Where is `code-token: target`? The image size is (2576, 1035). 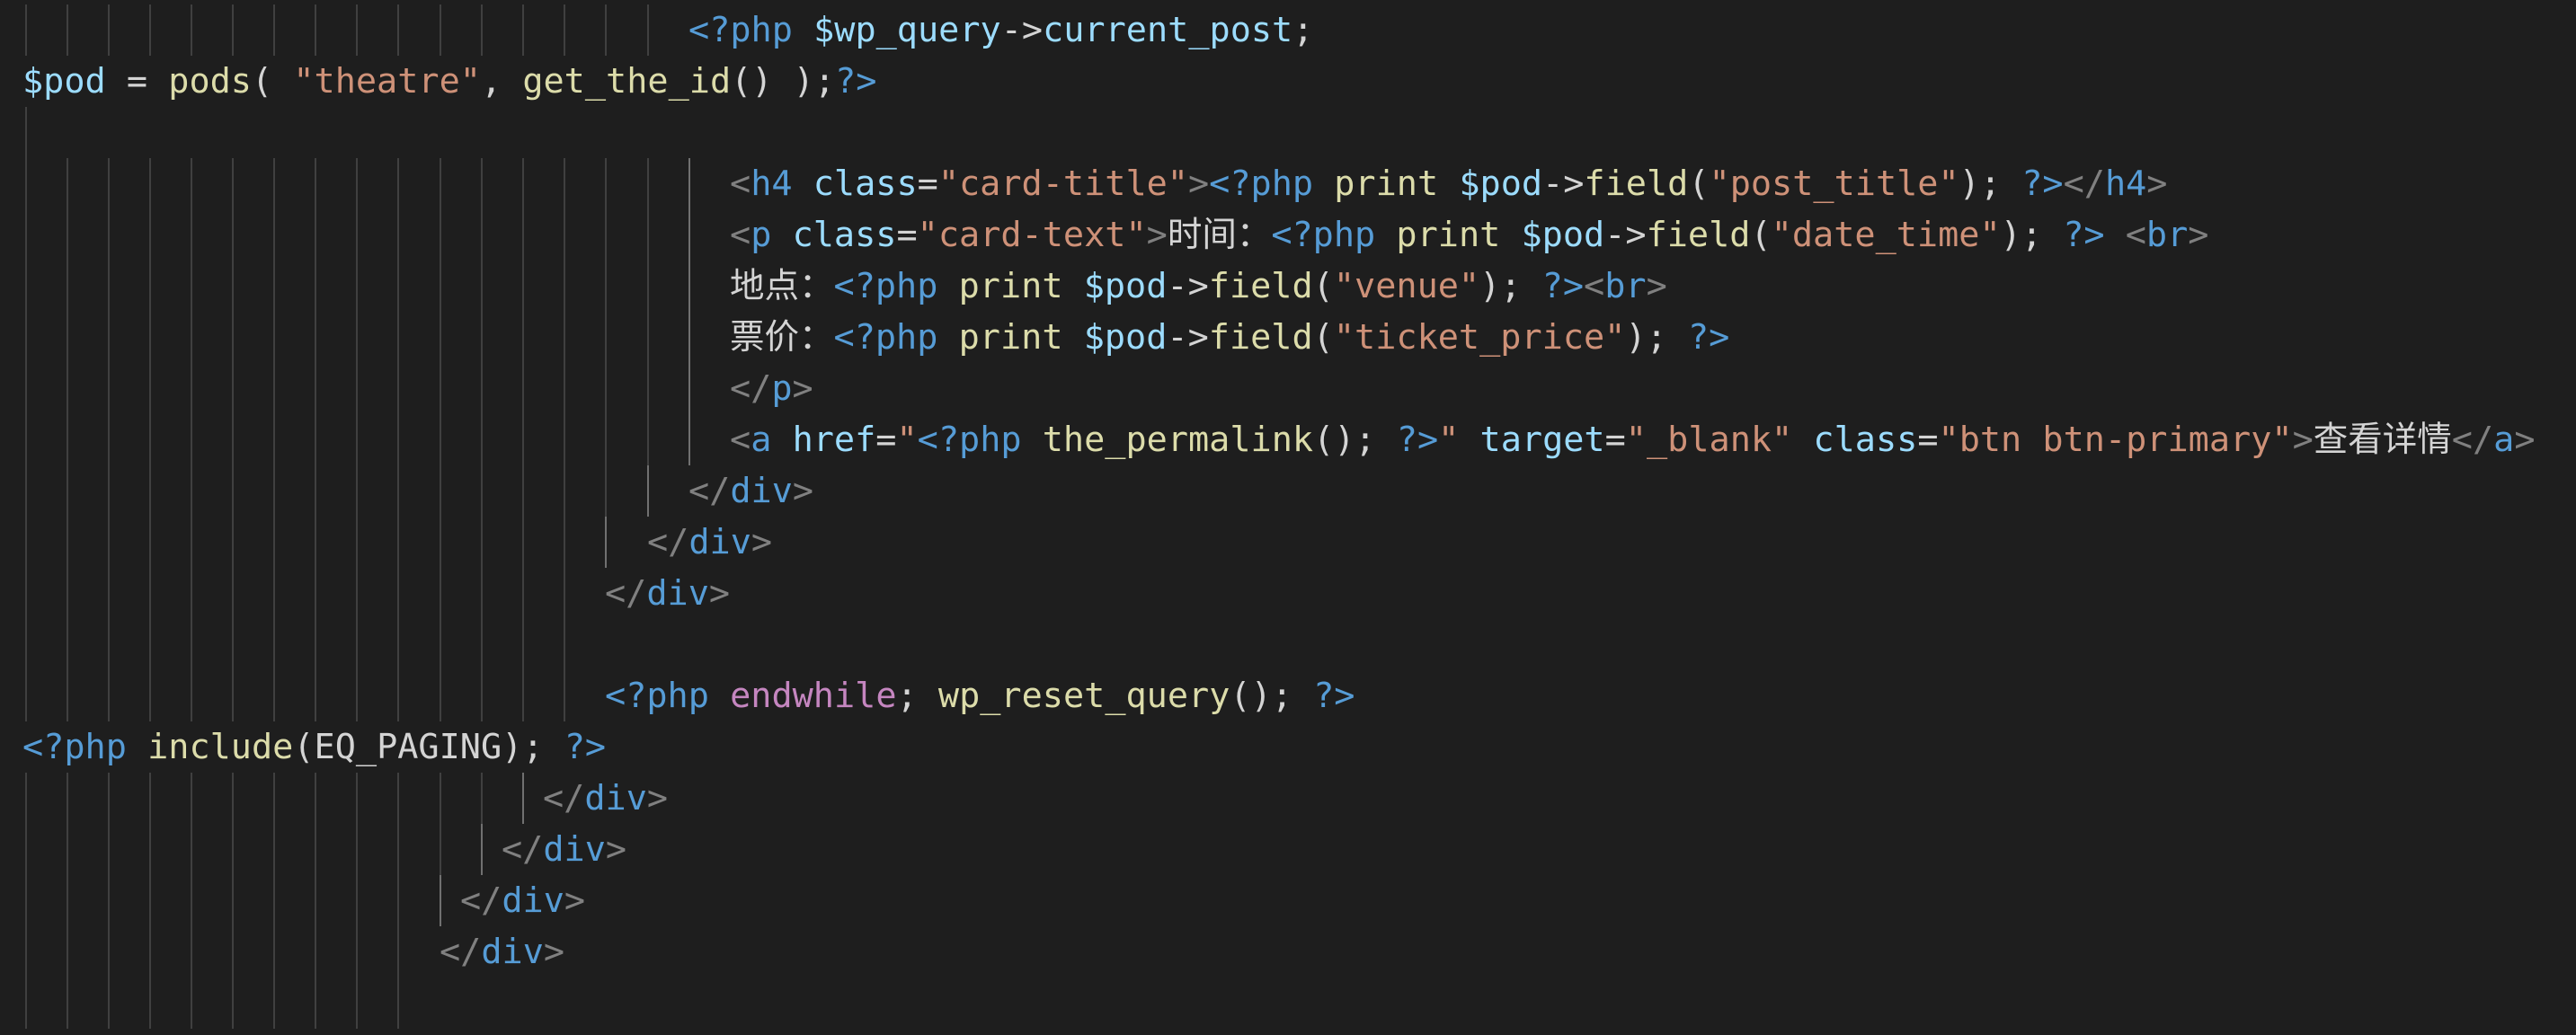
code-token: target is located at coordinates (1542, 439).